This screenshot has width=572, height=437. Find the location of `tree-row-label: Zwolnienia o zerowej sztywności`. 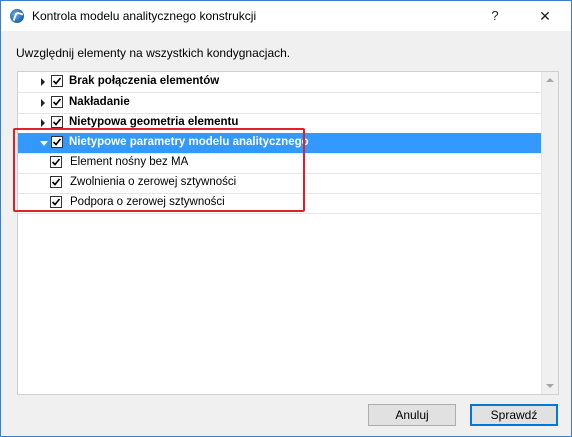

tree-row-label: Zwolnienia o zerowej sztywności is located at coordinates (153, 182).